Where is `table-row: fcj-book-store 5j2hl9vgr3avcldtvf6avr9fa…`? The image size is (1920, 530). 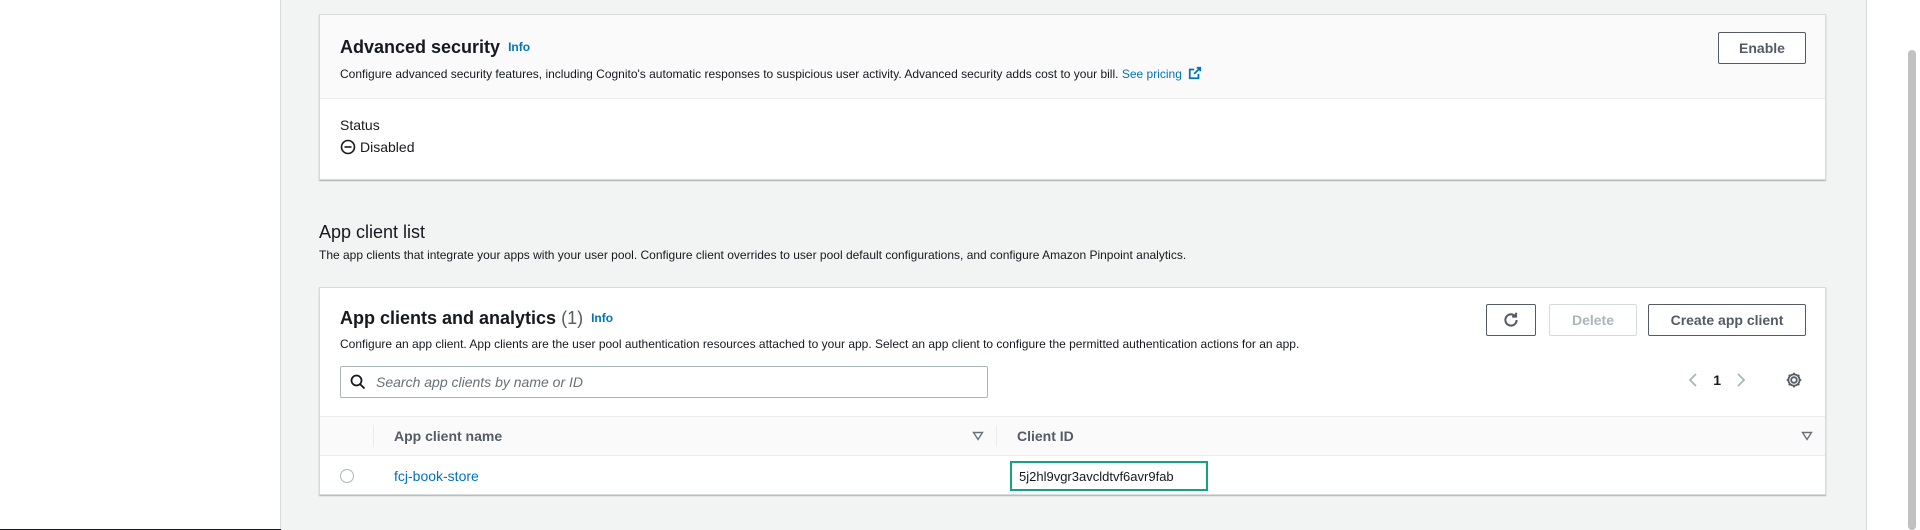
table-row: fcj-book-store 5j2hl9vgr3avcldtvf6avr9fa… is located at coordinates (1072, 476).